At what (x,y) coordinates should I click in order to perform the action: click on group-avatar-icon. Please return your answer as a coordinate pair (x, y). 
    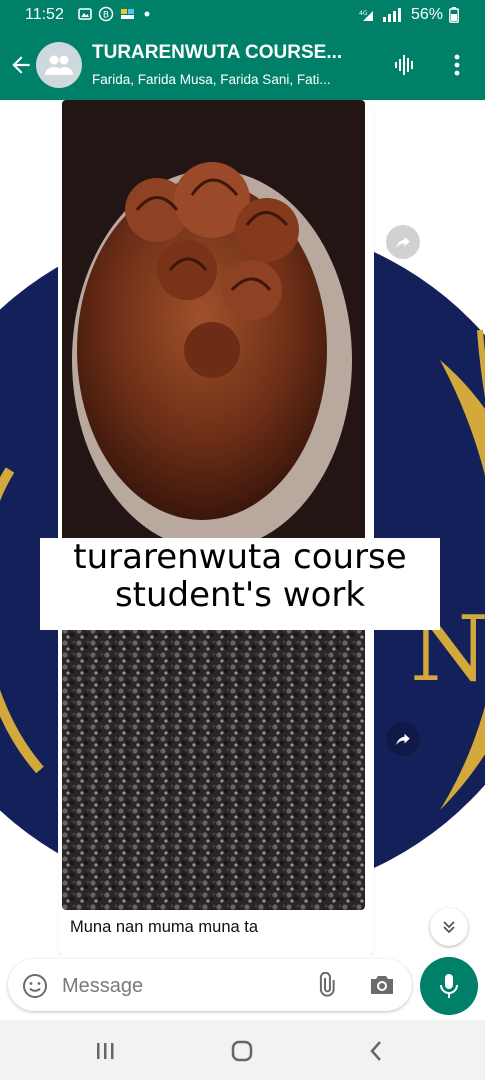
    Looking at the image, I should click on (59, 65).